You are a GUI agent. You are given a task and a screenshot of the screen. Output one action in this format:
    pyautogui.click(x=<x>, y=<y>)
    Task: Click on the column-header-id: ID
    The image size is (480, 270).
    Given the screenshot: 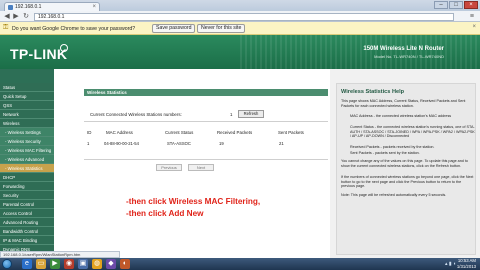 What is the action you would take?
    pyautogui.click(x=89, y=132)
    